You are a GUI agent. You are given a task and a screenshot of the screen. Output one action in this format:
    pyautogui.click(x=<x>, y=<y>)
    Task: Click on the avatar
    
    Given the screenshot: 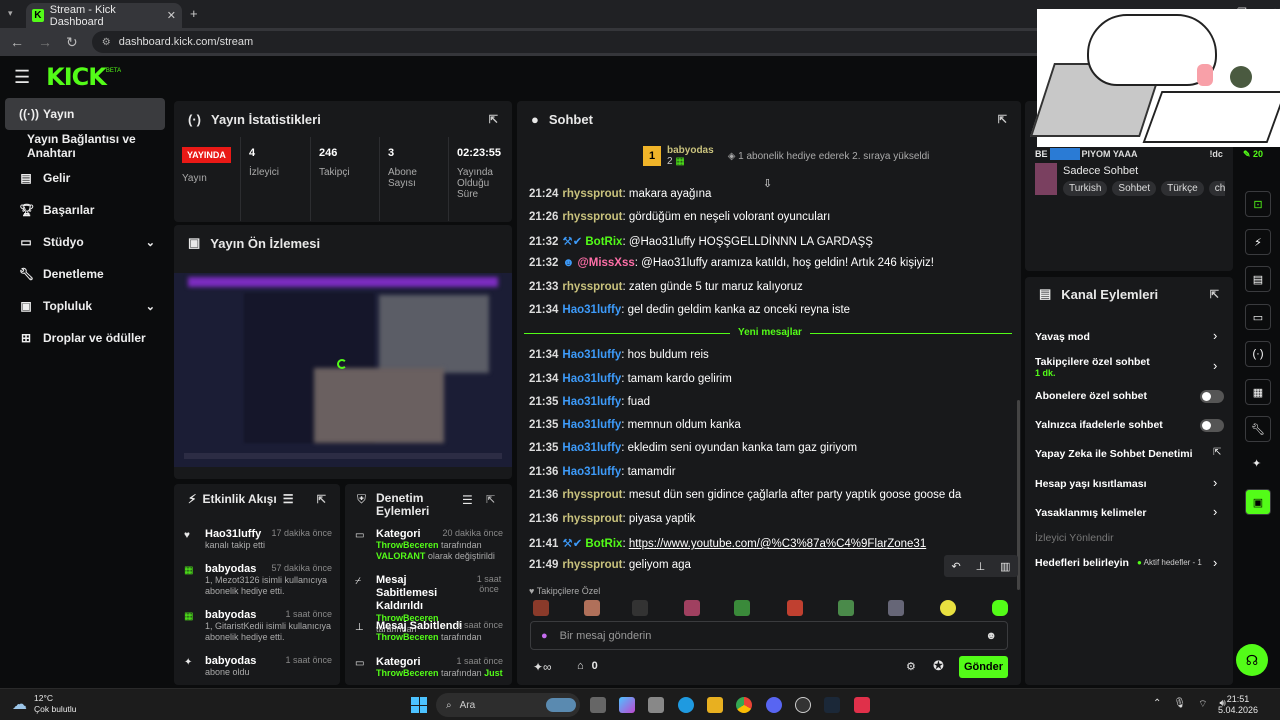 What is the action you would take?
    pyautogui.click(x=1241, y=77)
    